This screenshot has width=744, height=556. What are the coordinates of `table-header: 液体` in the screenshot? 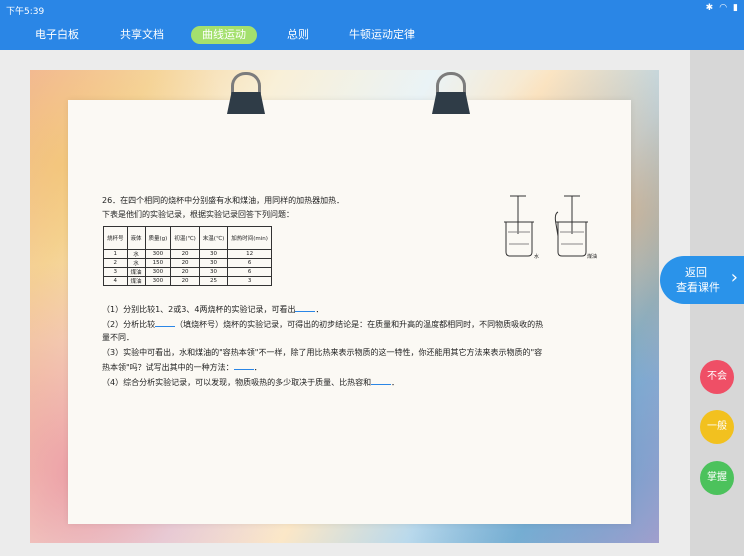 It's located at (136, 238).